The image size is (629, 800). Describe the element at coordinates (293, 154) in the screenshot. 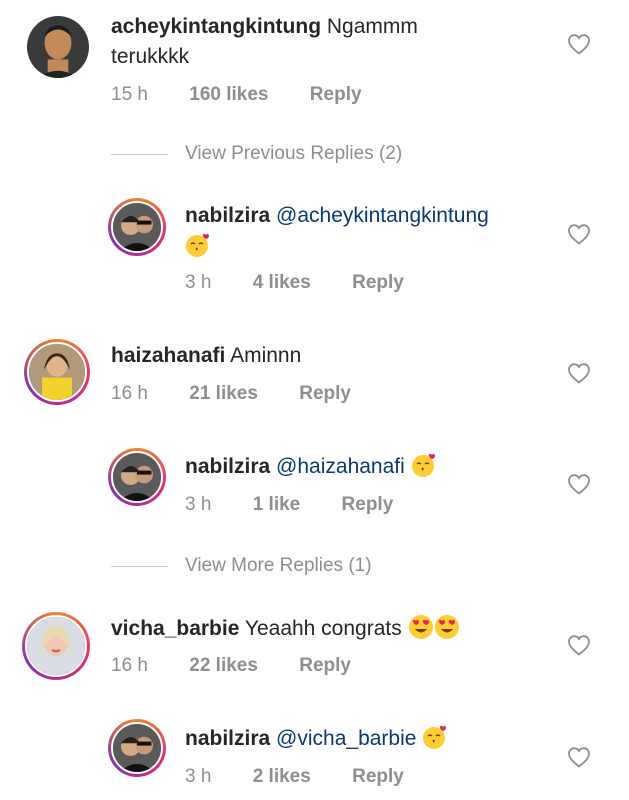

I see `view-previous-replies-button: View Previous Replies (2)` at that location.